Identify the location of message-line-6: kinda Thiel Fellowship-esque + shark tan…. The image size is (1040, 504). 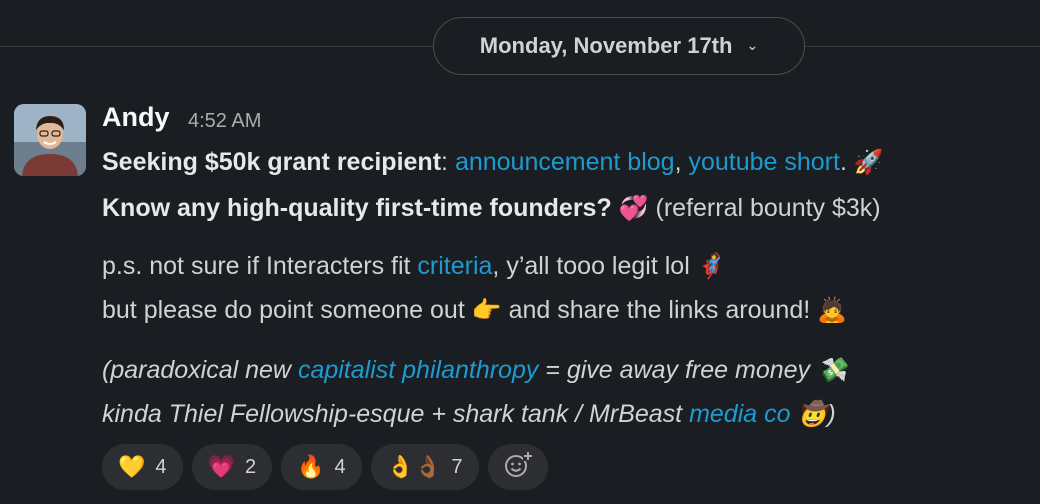
(469, 414).